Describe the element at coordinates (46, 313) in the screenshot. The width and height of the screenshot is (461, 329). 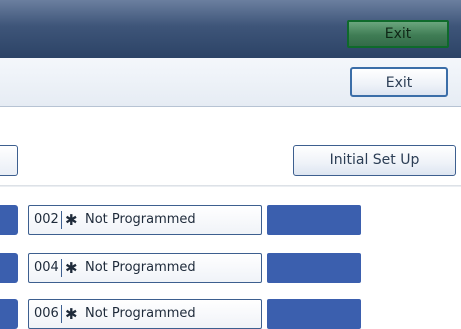
I see `entry-number: 006` at that location.